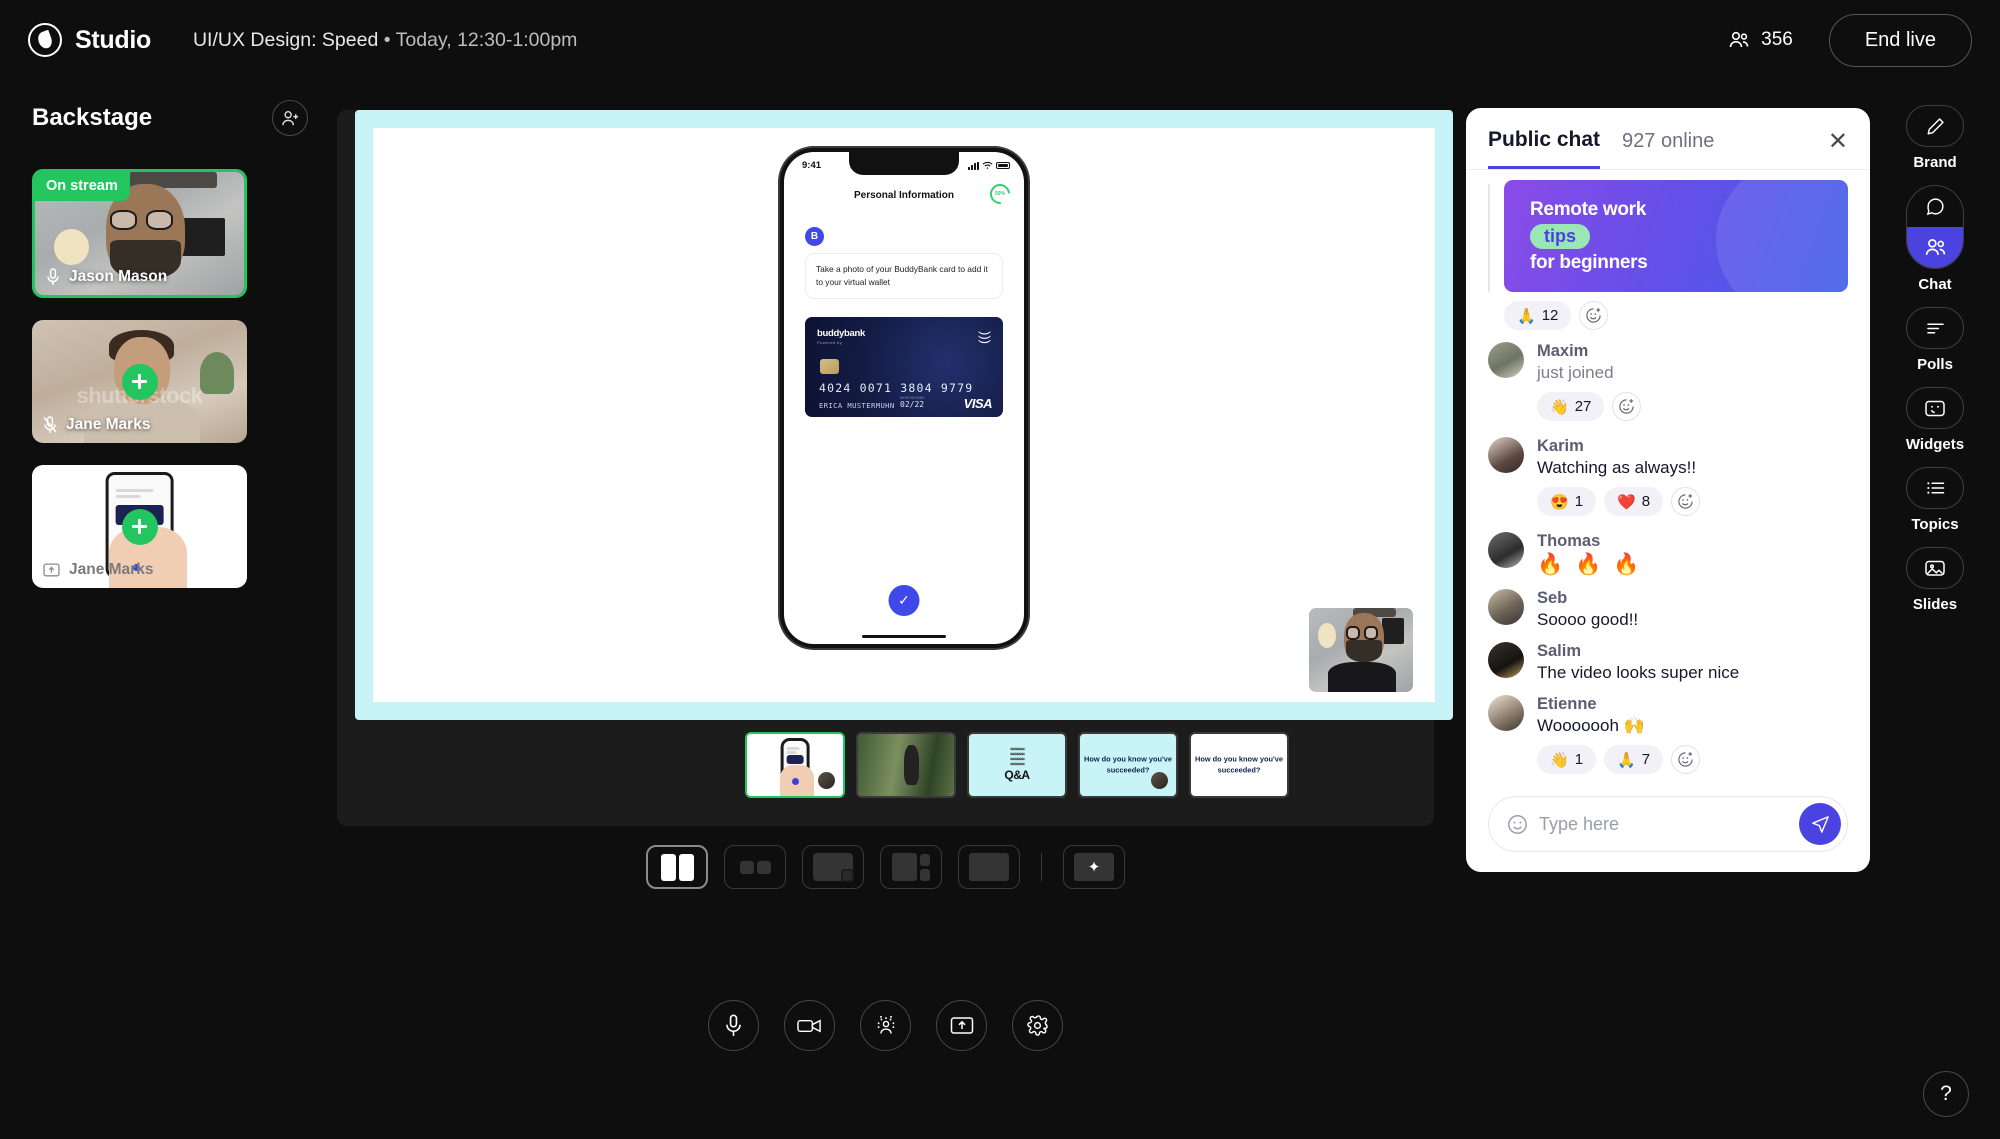  What do you see at coordinates (1634, 759) in the screenshot?
I see `reaction-chip: 🙏 7` at bounding box center [1634, 759].